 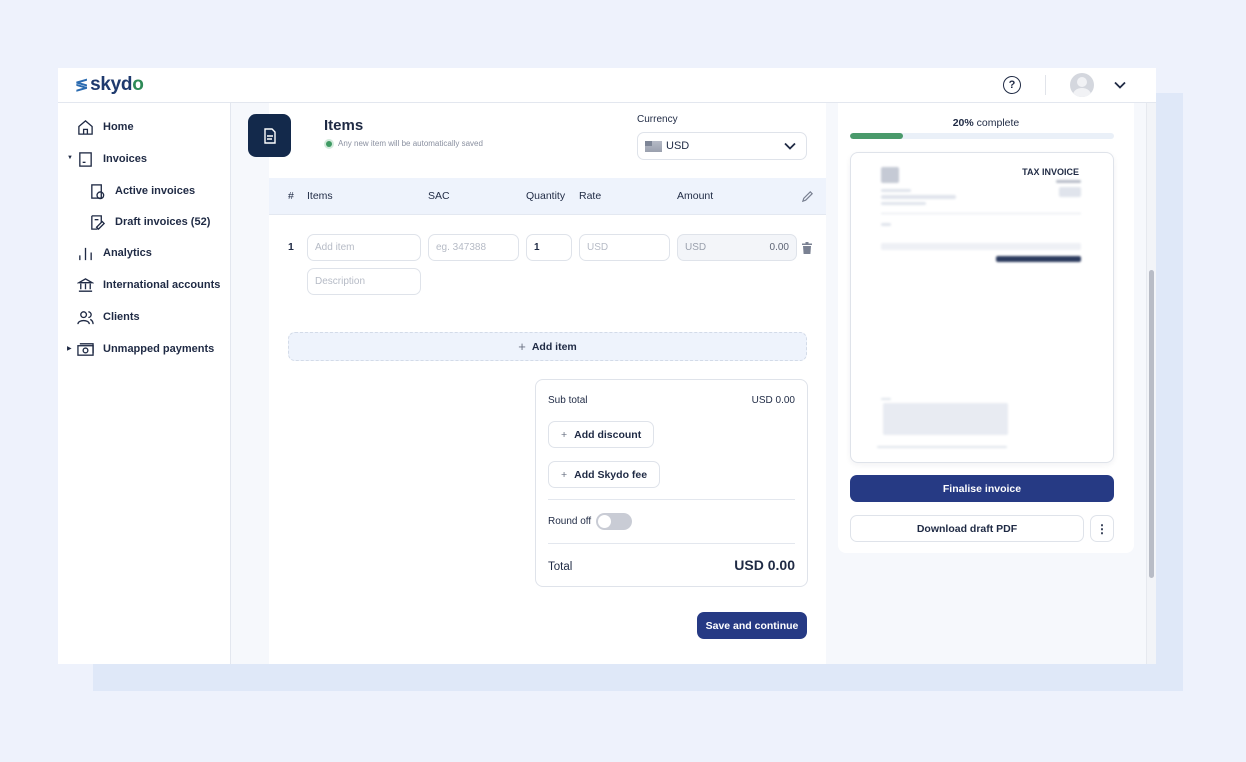 I want to click on add-discount-button: + Add discount, so click(x=601, y=434).